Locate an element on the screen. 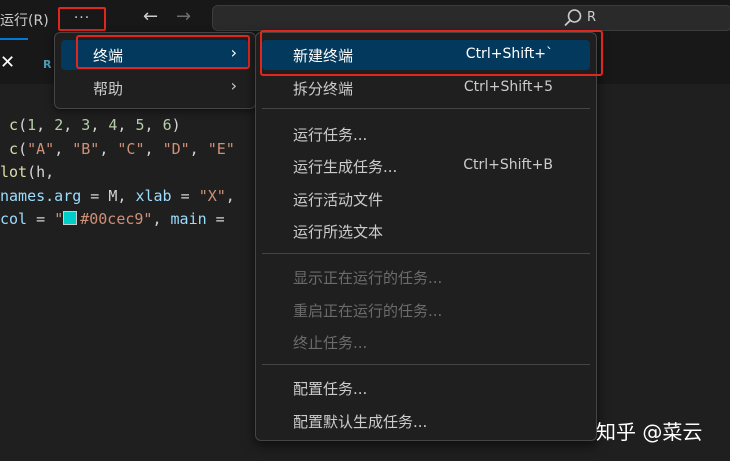  menu-item-label: 运行所选文本 is located at coordinates (338, 232).